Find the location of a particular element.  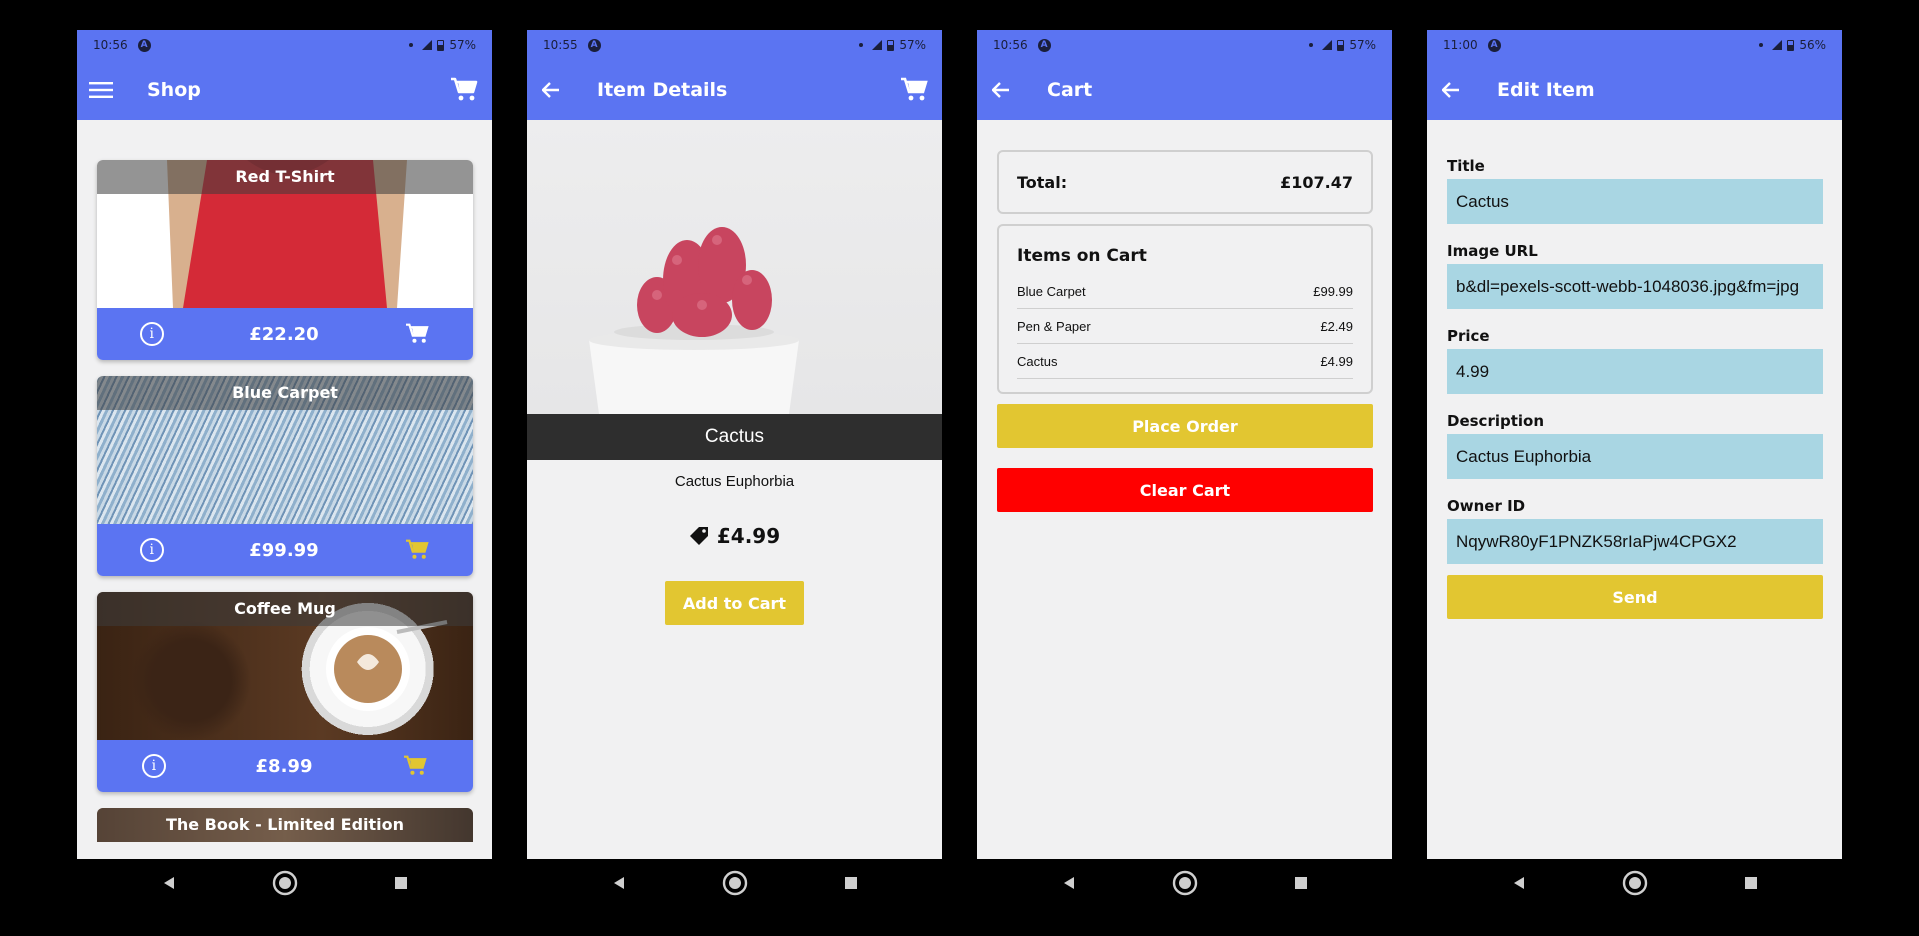

product-title: Red T-Shirt is located at coordinates (285, 177).